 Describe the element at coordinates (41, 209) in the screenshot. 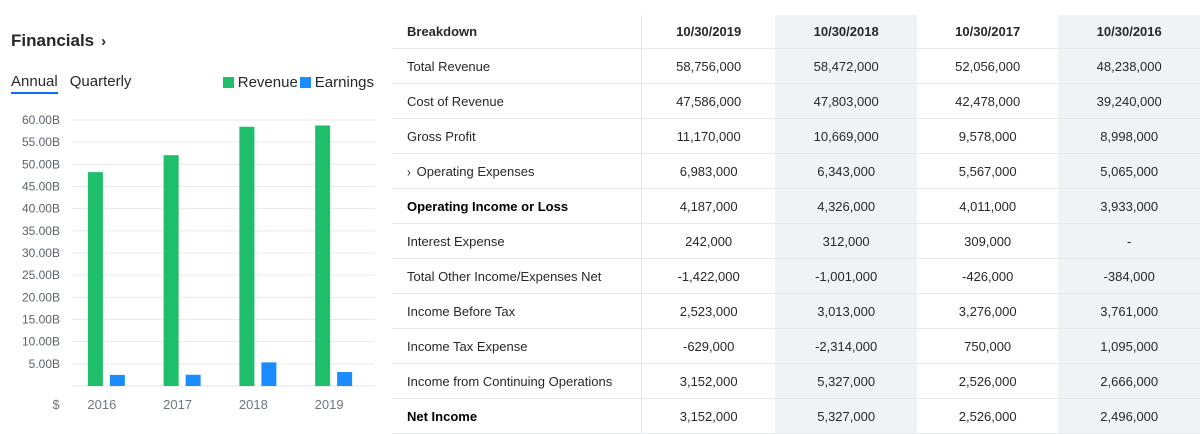

I see `y-tick-label: 40.00B` at that location.